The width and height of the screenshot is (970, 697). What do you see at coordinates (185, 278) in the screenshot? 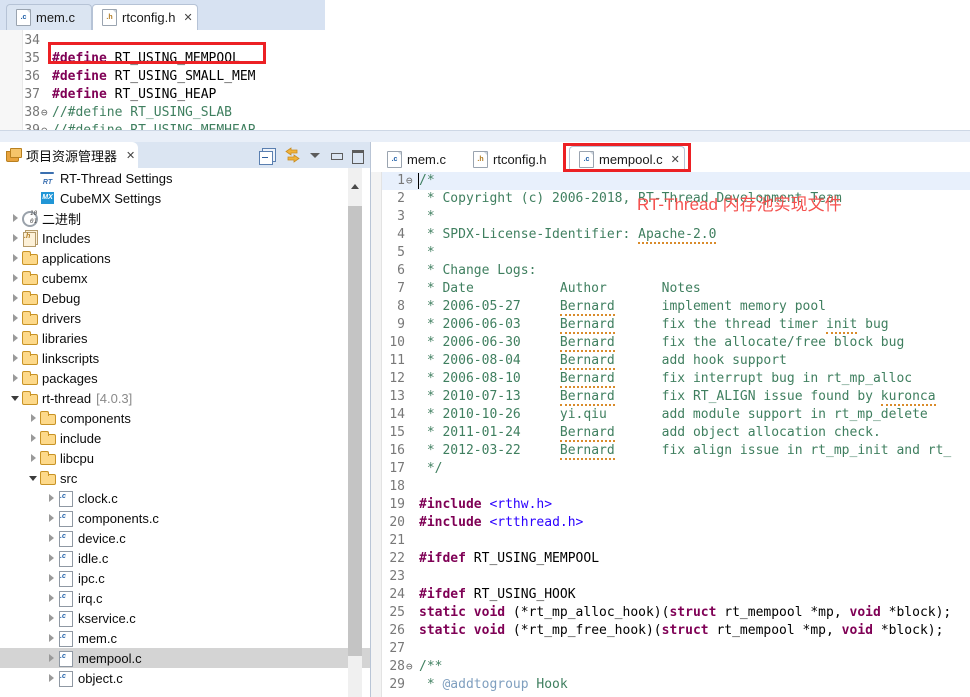
I see `tree-item-cubemx: cubemx` at bounding box center [185, 278].